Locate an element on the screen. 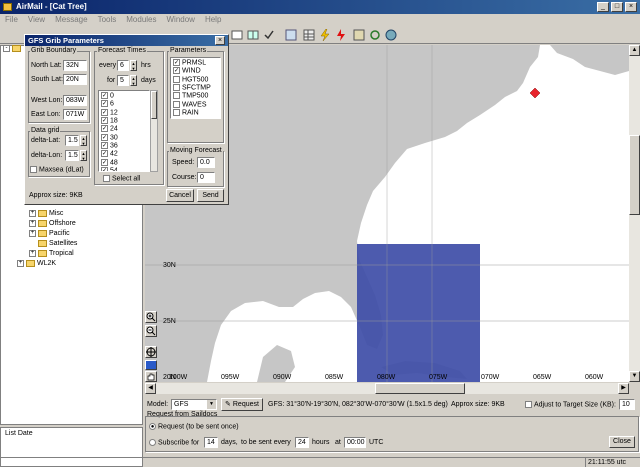 The image size is (640, 467). horizontal-scroll-thumb is located at coordinates (420, 388).